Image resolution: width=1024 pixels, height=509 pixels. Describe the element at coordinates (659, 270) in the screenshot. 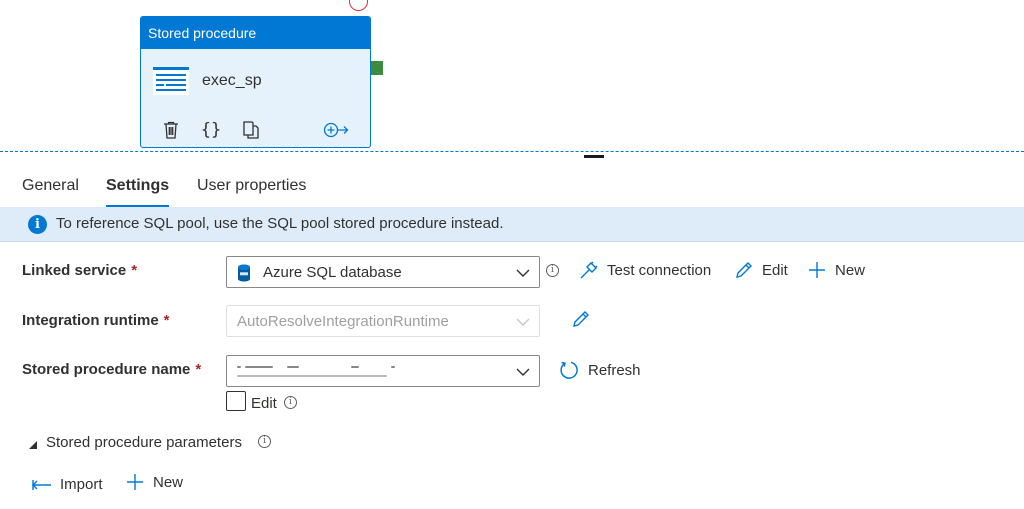

I see `test-connection-label: Test connection` at that location.